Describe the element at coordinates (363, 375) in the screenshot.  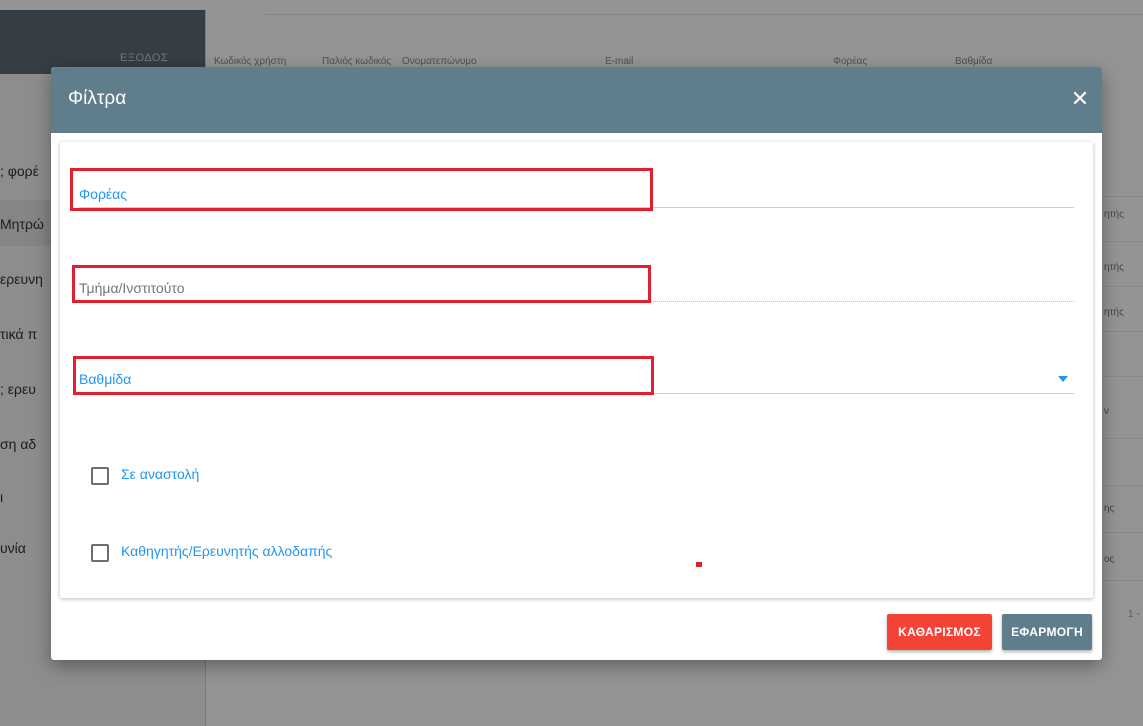
I see `vathmida-highlight-box` at that location.